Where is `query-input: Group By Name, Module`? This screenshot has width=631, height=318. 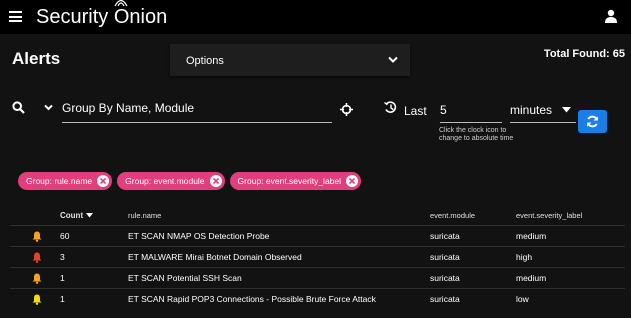
query-input: Group By Name, Module is located at coordinates (197, 111).